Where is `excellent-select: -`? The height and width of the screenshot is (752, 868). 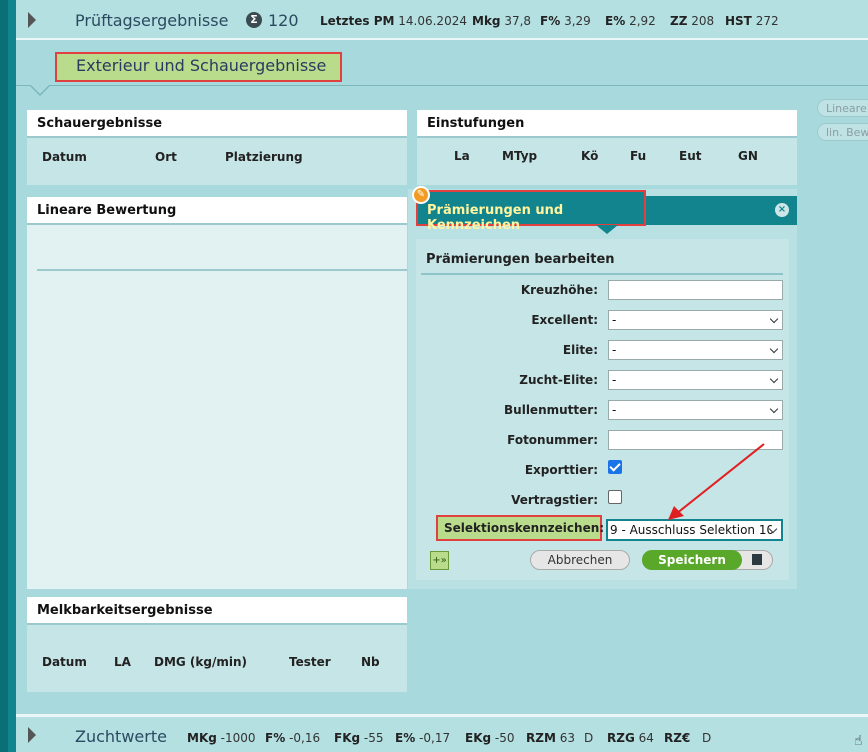 excellent-select: - is located at coordinates (695, 320).